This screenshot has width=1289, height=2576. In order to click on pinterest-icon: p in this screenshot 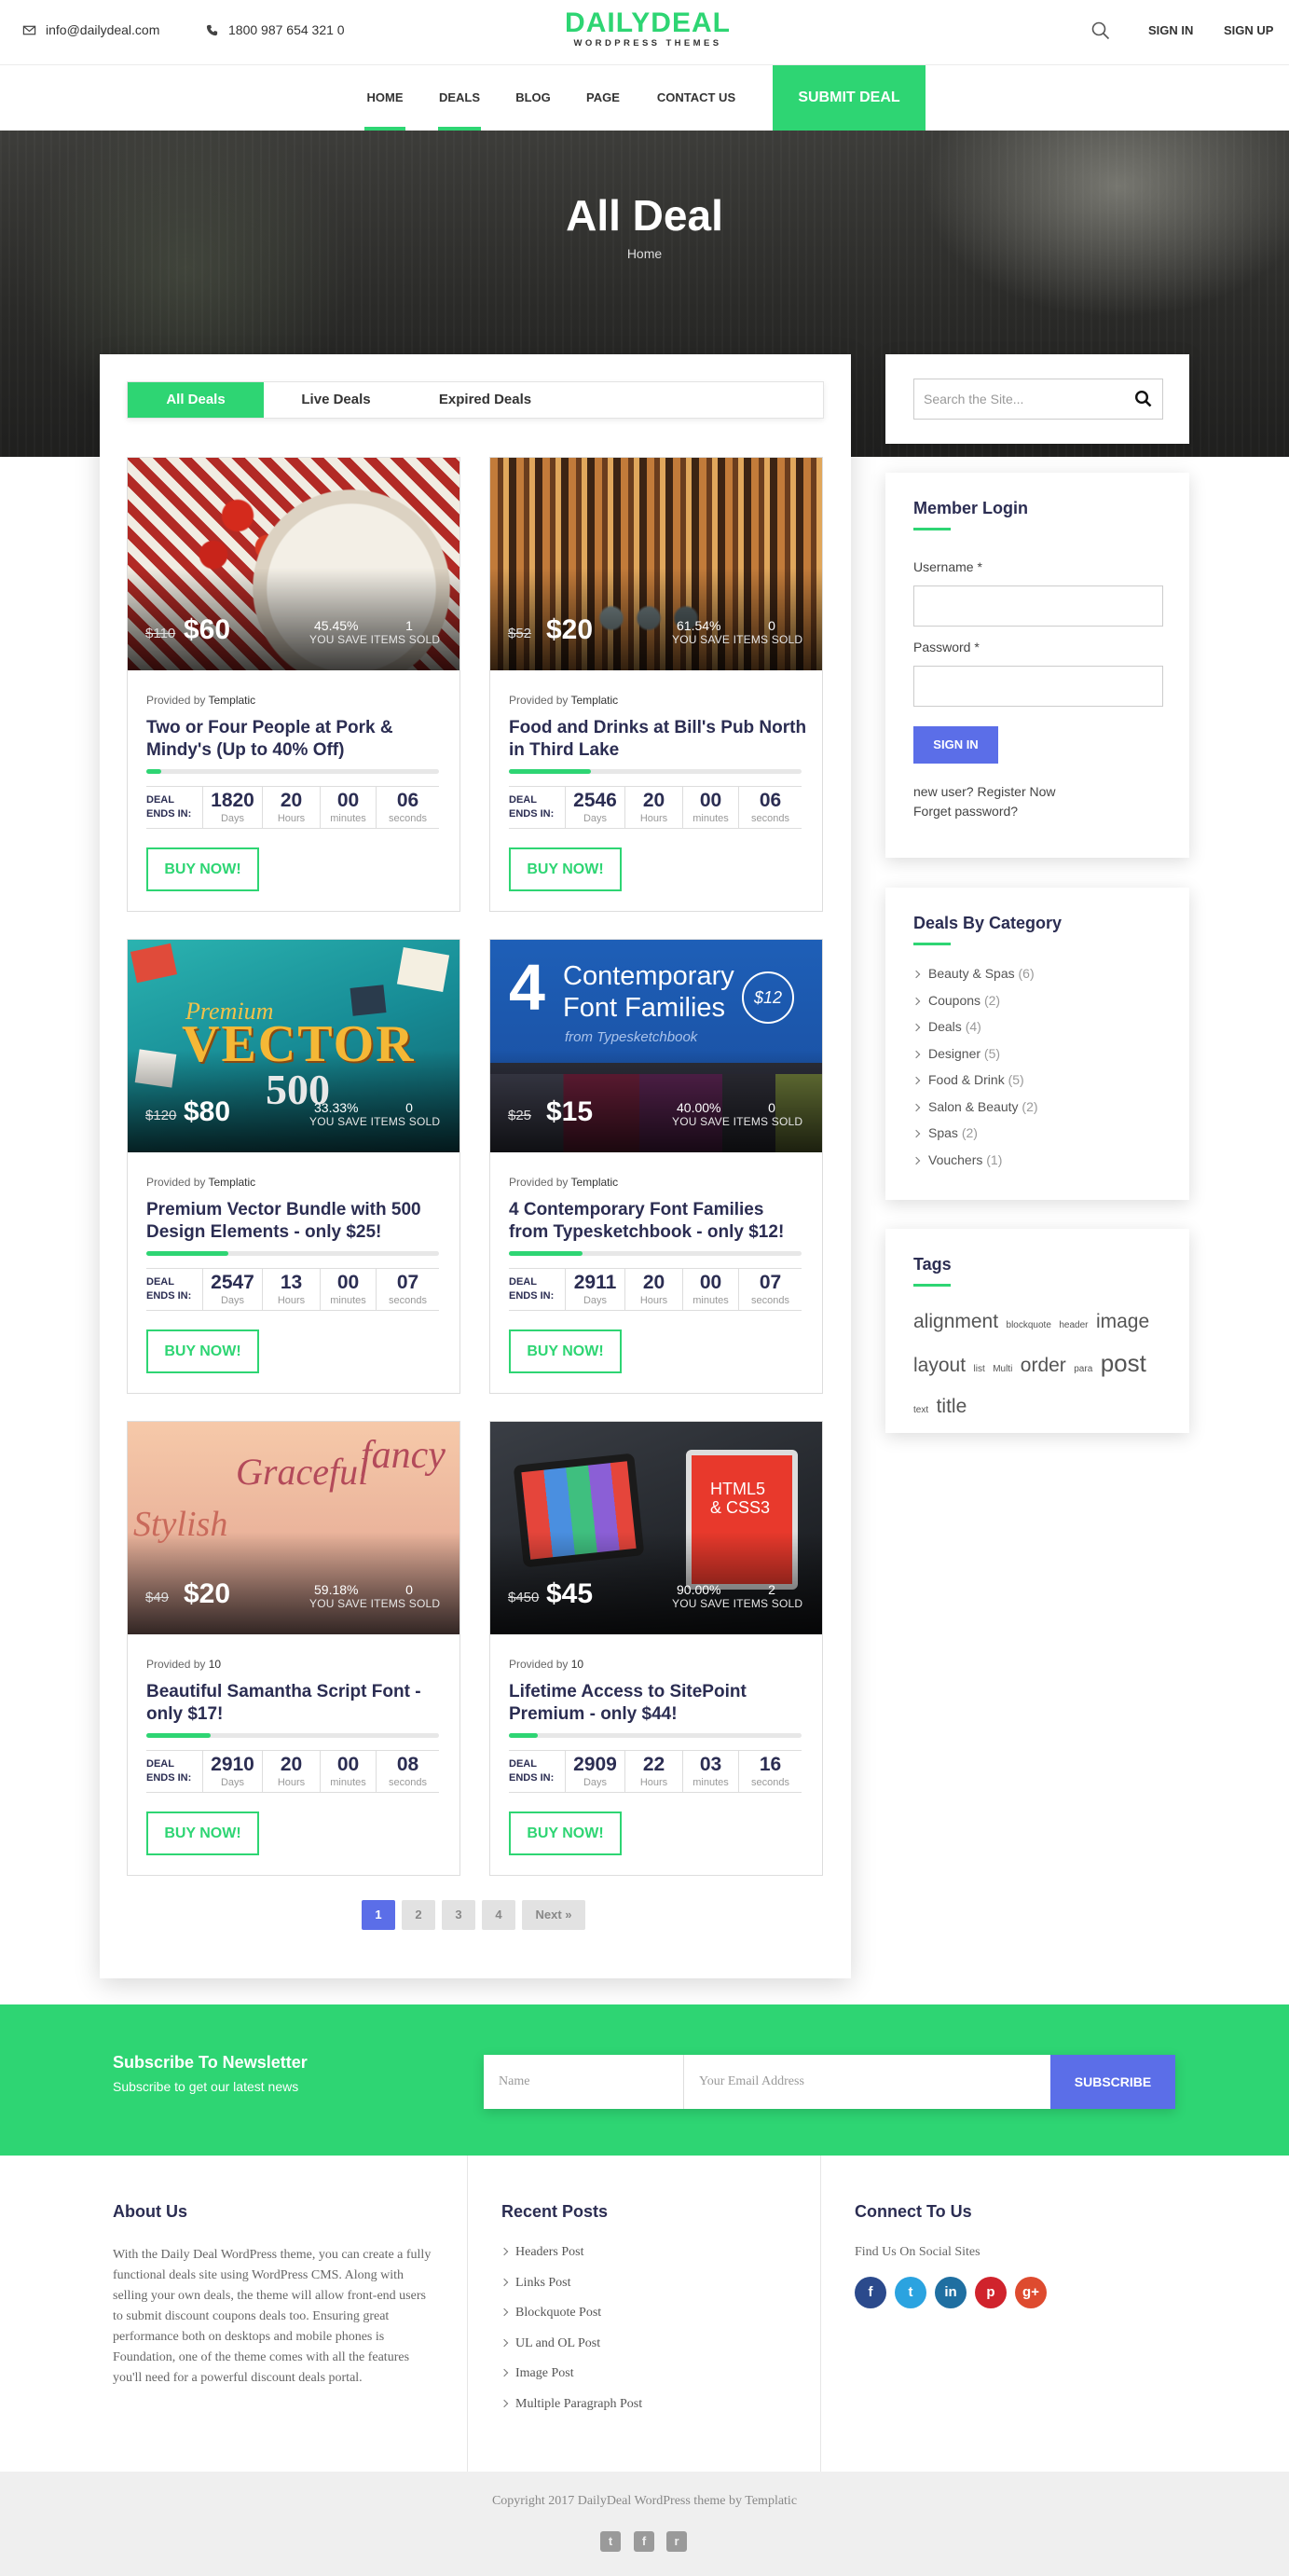, I will do `click(991, 2292)`.